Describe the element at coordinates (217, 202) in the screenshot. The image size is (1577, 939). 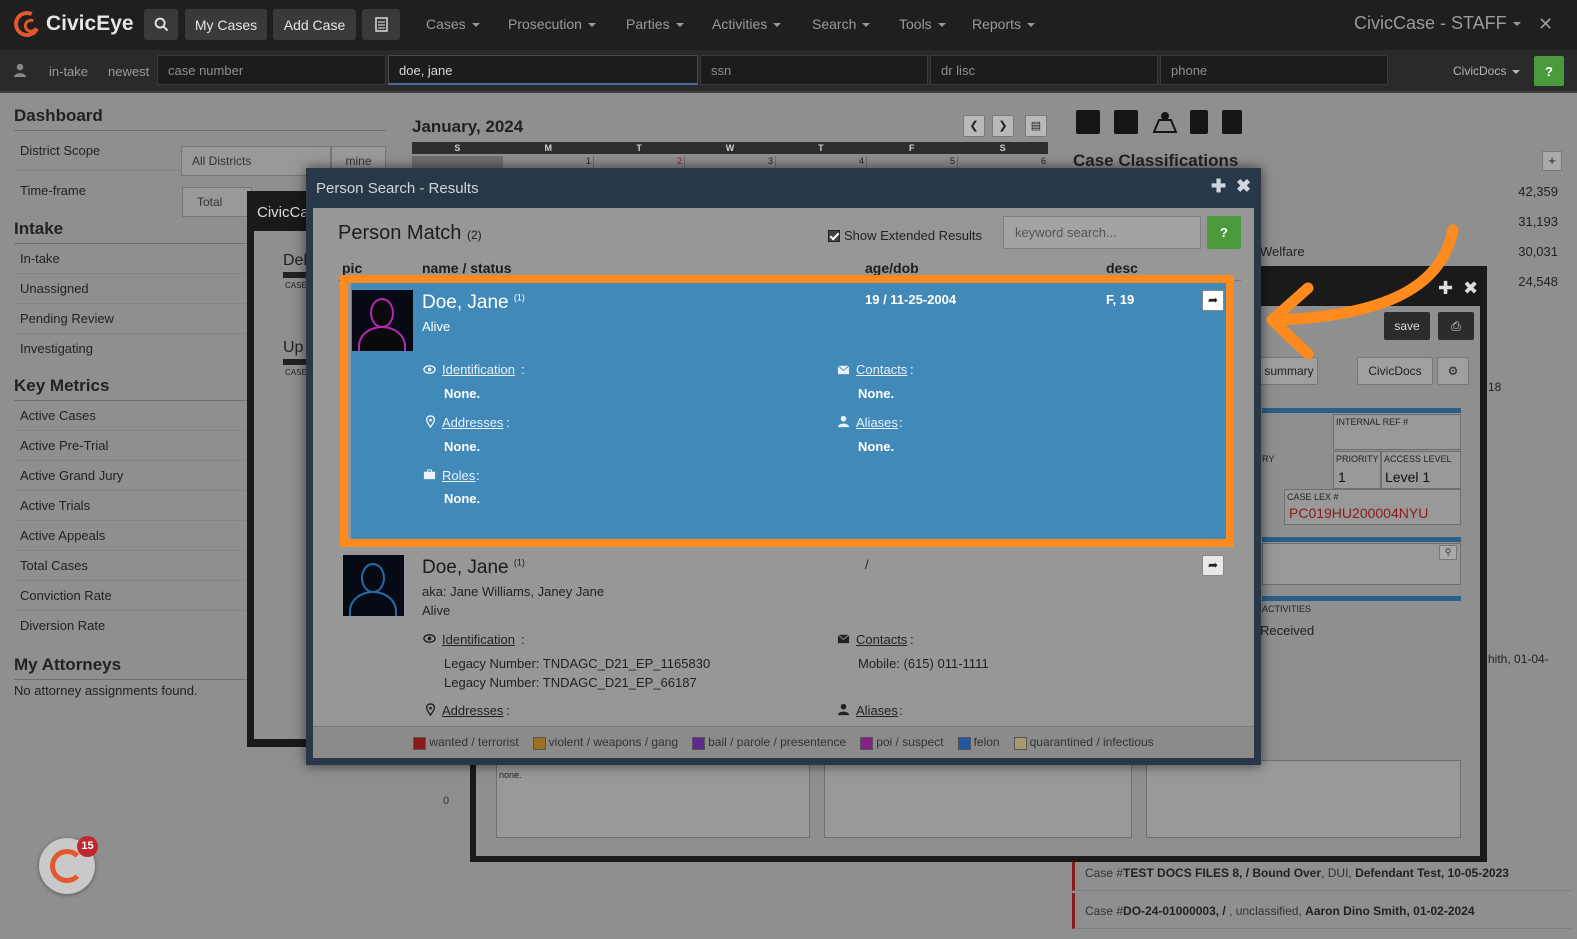
I see `timeframe-select: Total` at that location.